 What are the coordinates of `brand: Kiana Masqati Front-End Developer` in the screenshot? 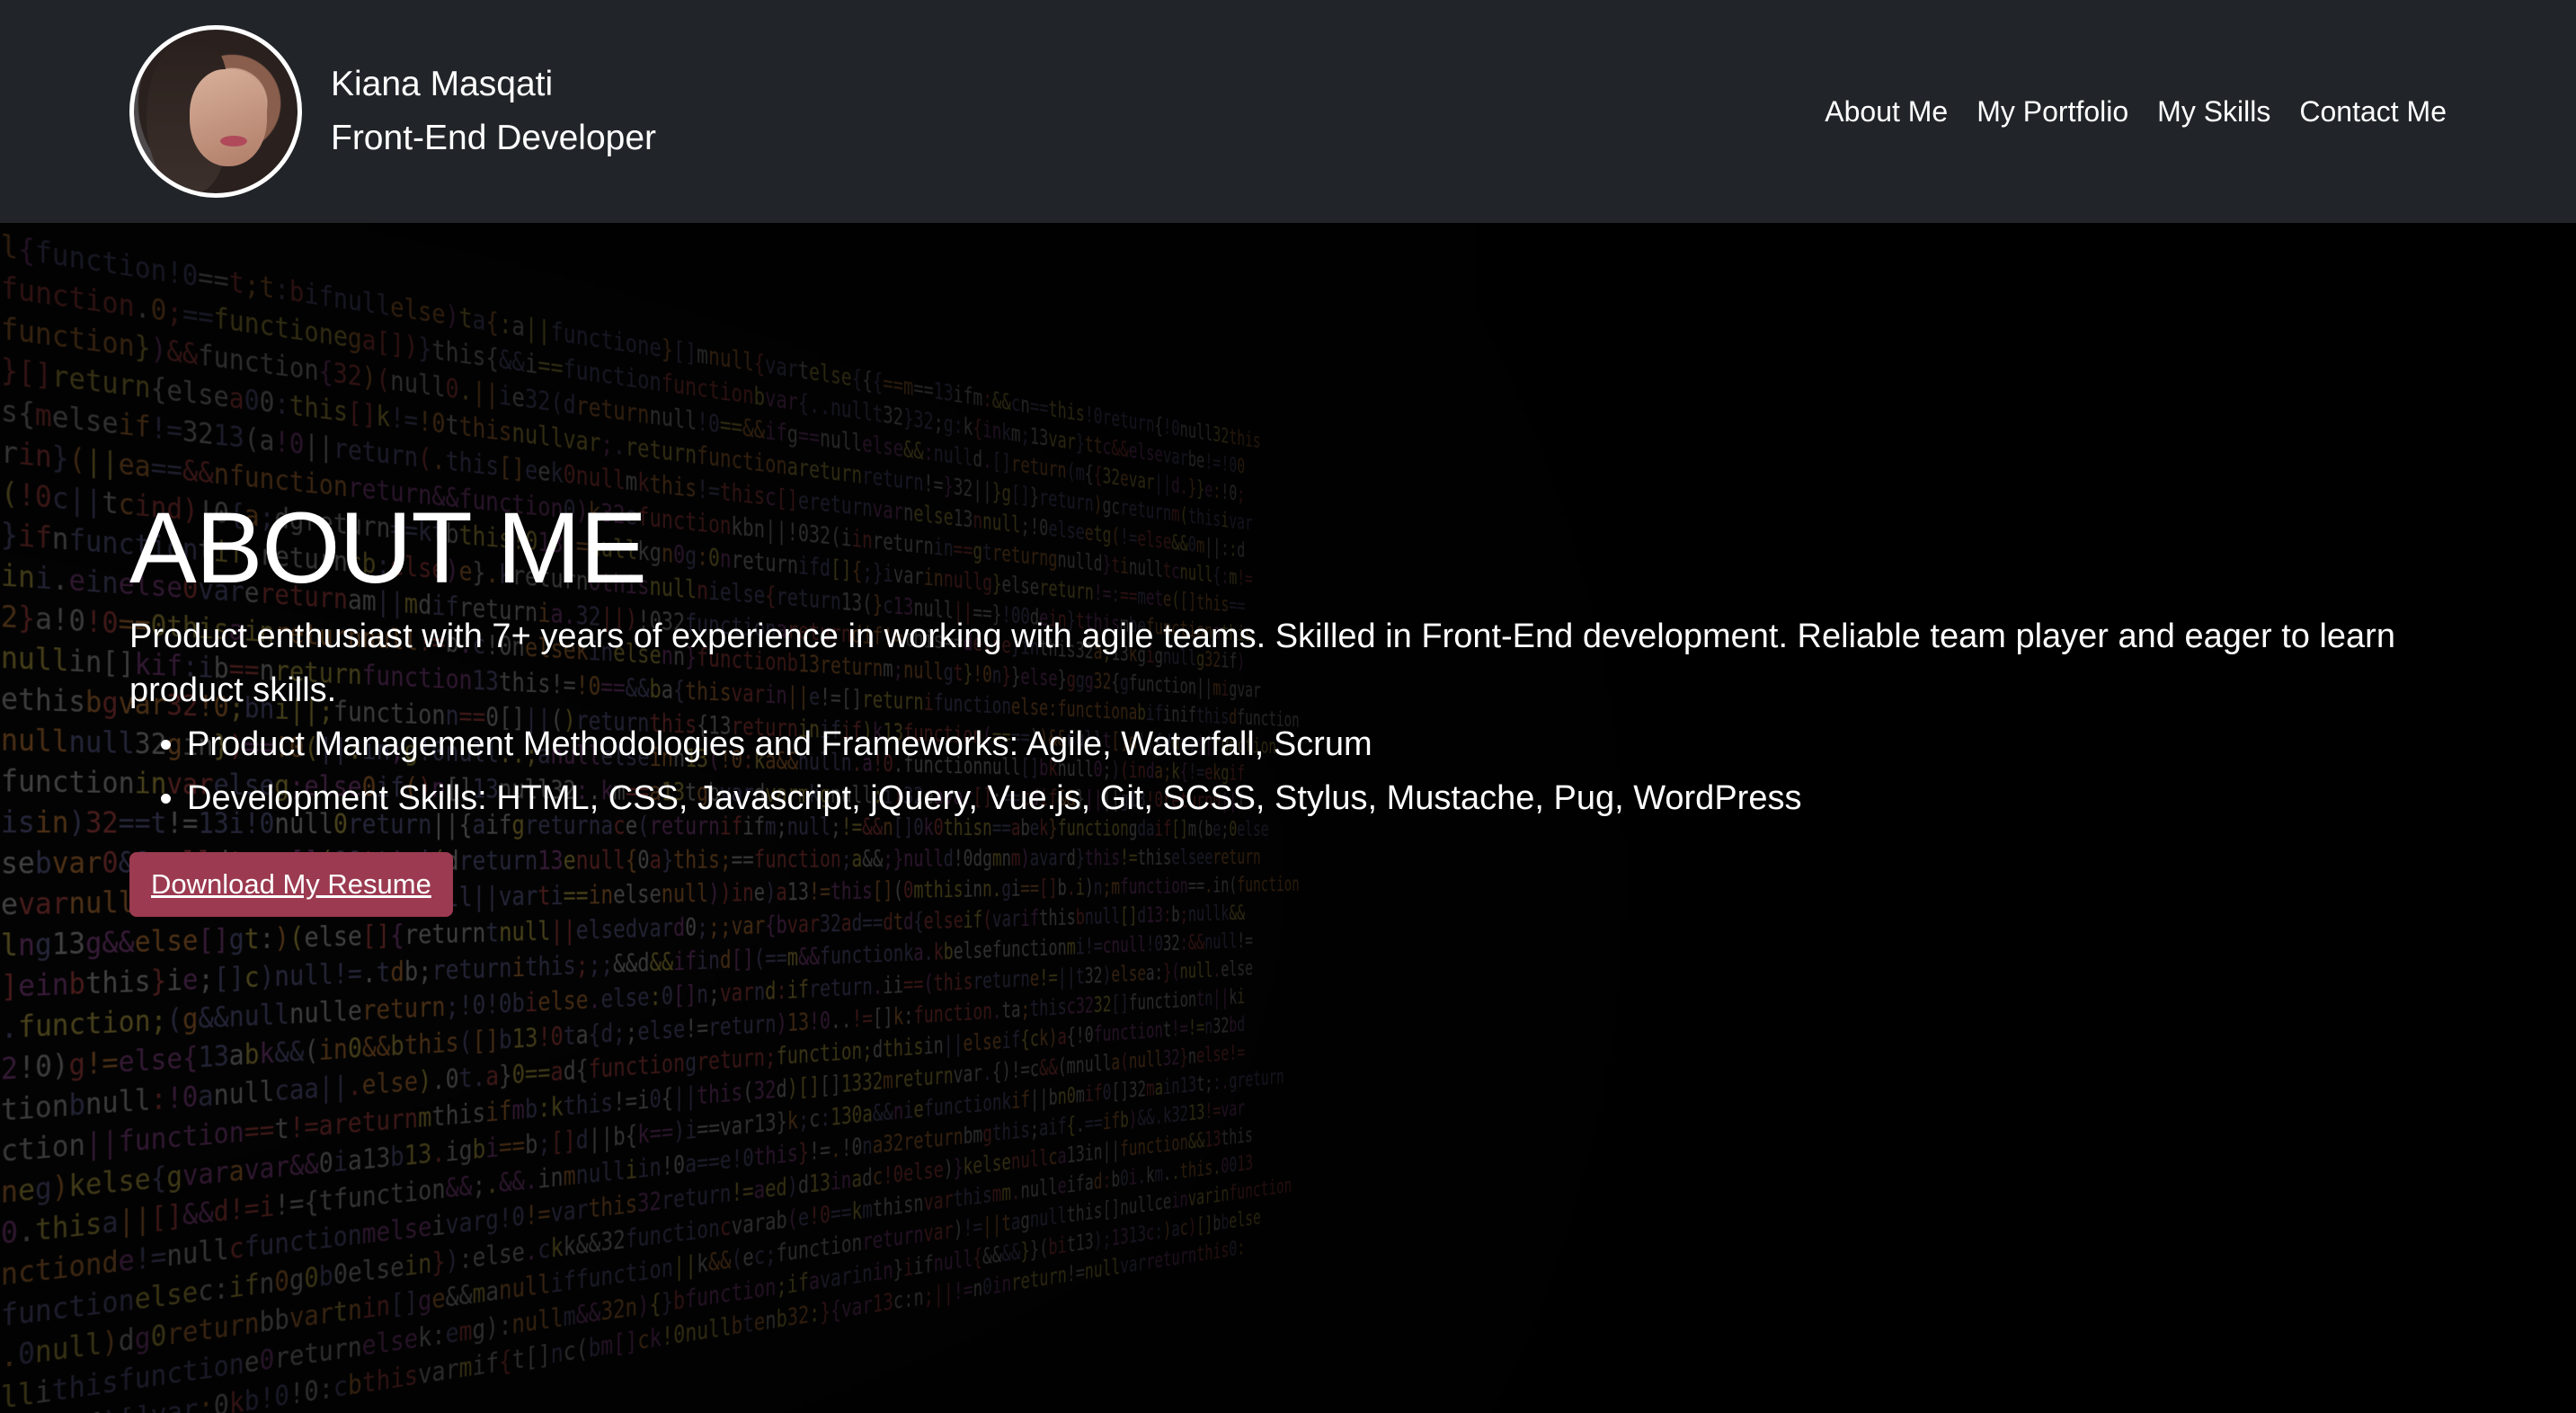 It's located at (392, 111).